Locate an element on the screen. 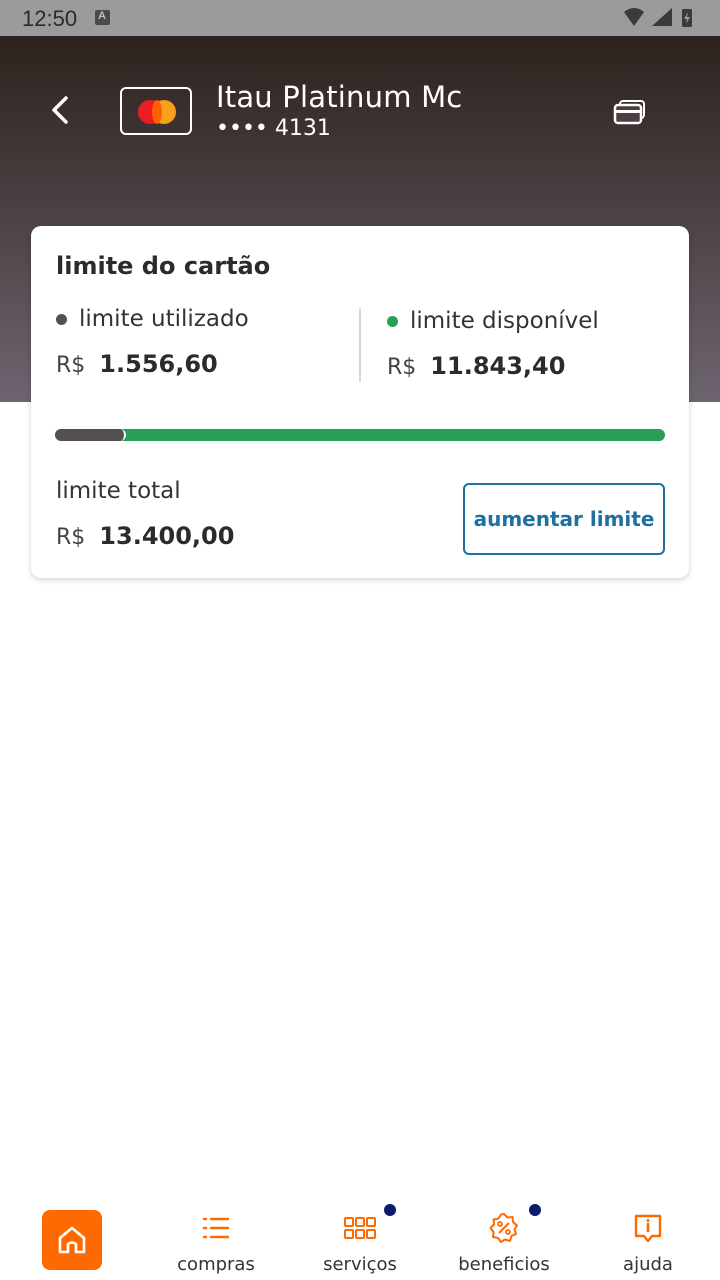 This screenshot has width=720, height=1280. discount-badge-icon is located at coordinates (503, 1228).